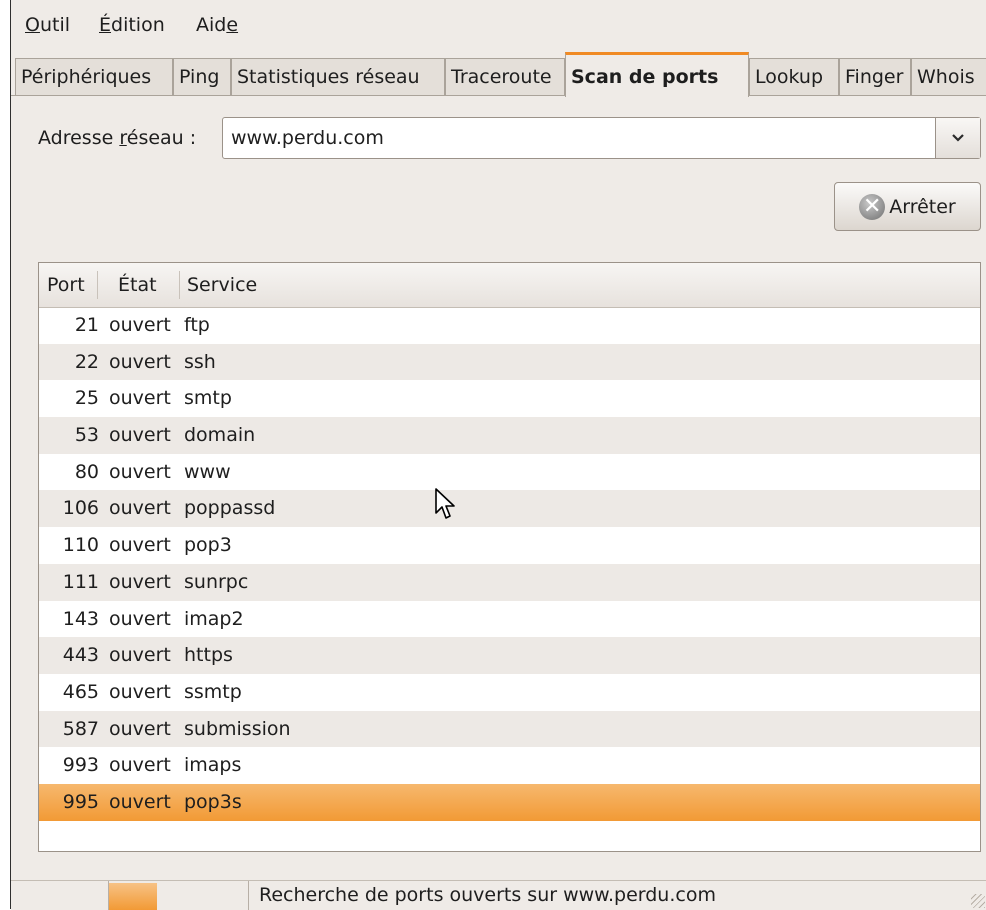 This screenshot has height=910, width=986. What do you see at coordinates (80, 545) in the screenshot?
I see `port-cell: 110` at bounding box center [80, 545].